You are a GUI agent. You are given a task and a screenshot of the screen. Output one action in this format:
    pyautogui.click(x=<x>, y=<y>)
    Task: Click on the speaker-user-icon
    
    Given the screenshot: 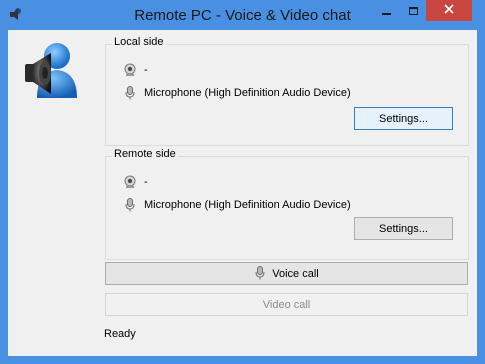 What is the action you would take?
    pyautogui.click(x=50, y=70)
    